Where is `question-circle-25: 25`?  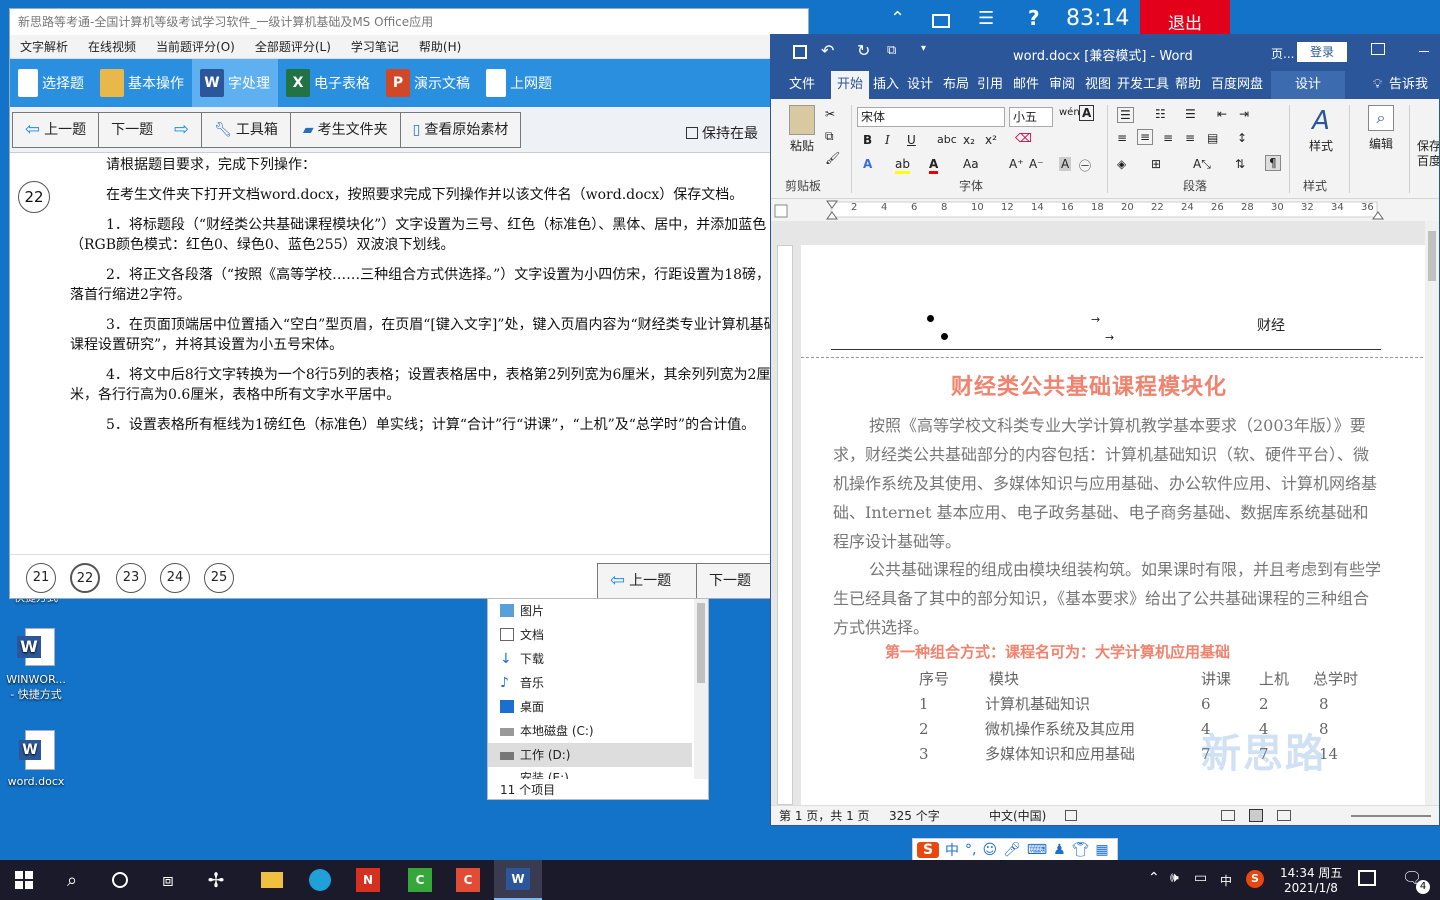 question-circle-25: 25 is located at coordinates (219, 578).